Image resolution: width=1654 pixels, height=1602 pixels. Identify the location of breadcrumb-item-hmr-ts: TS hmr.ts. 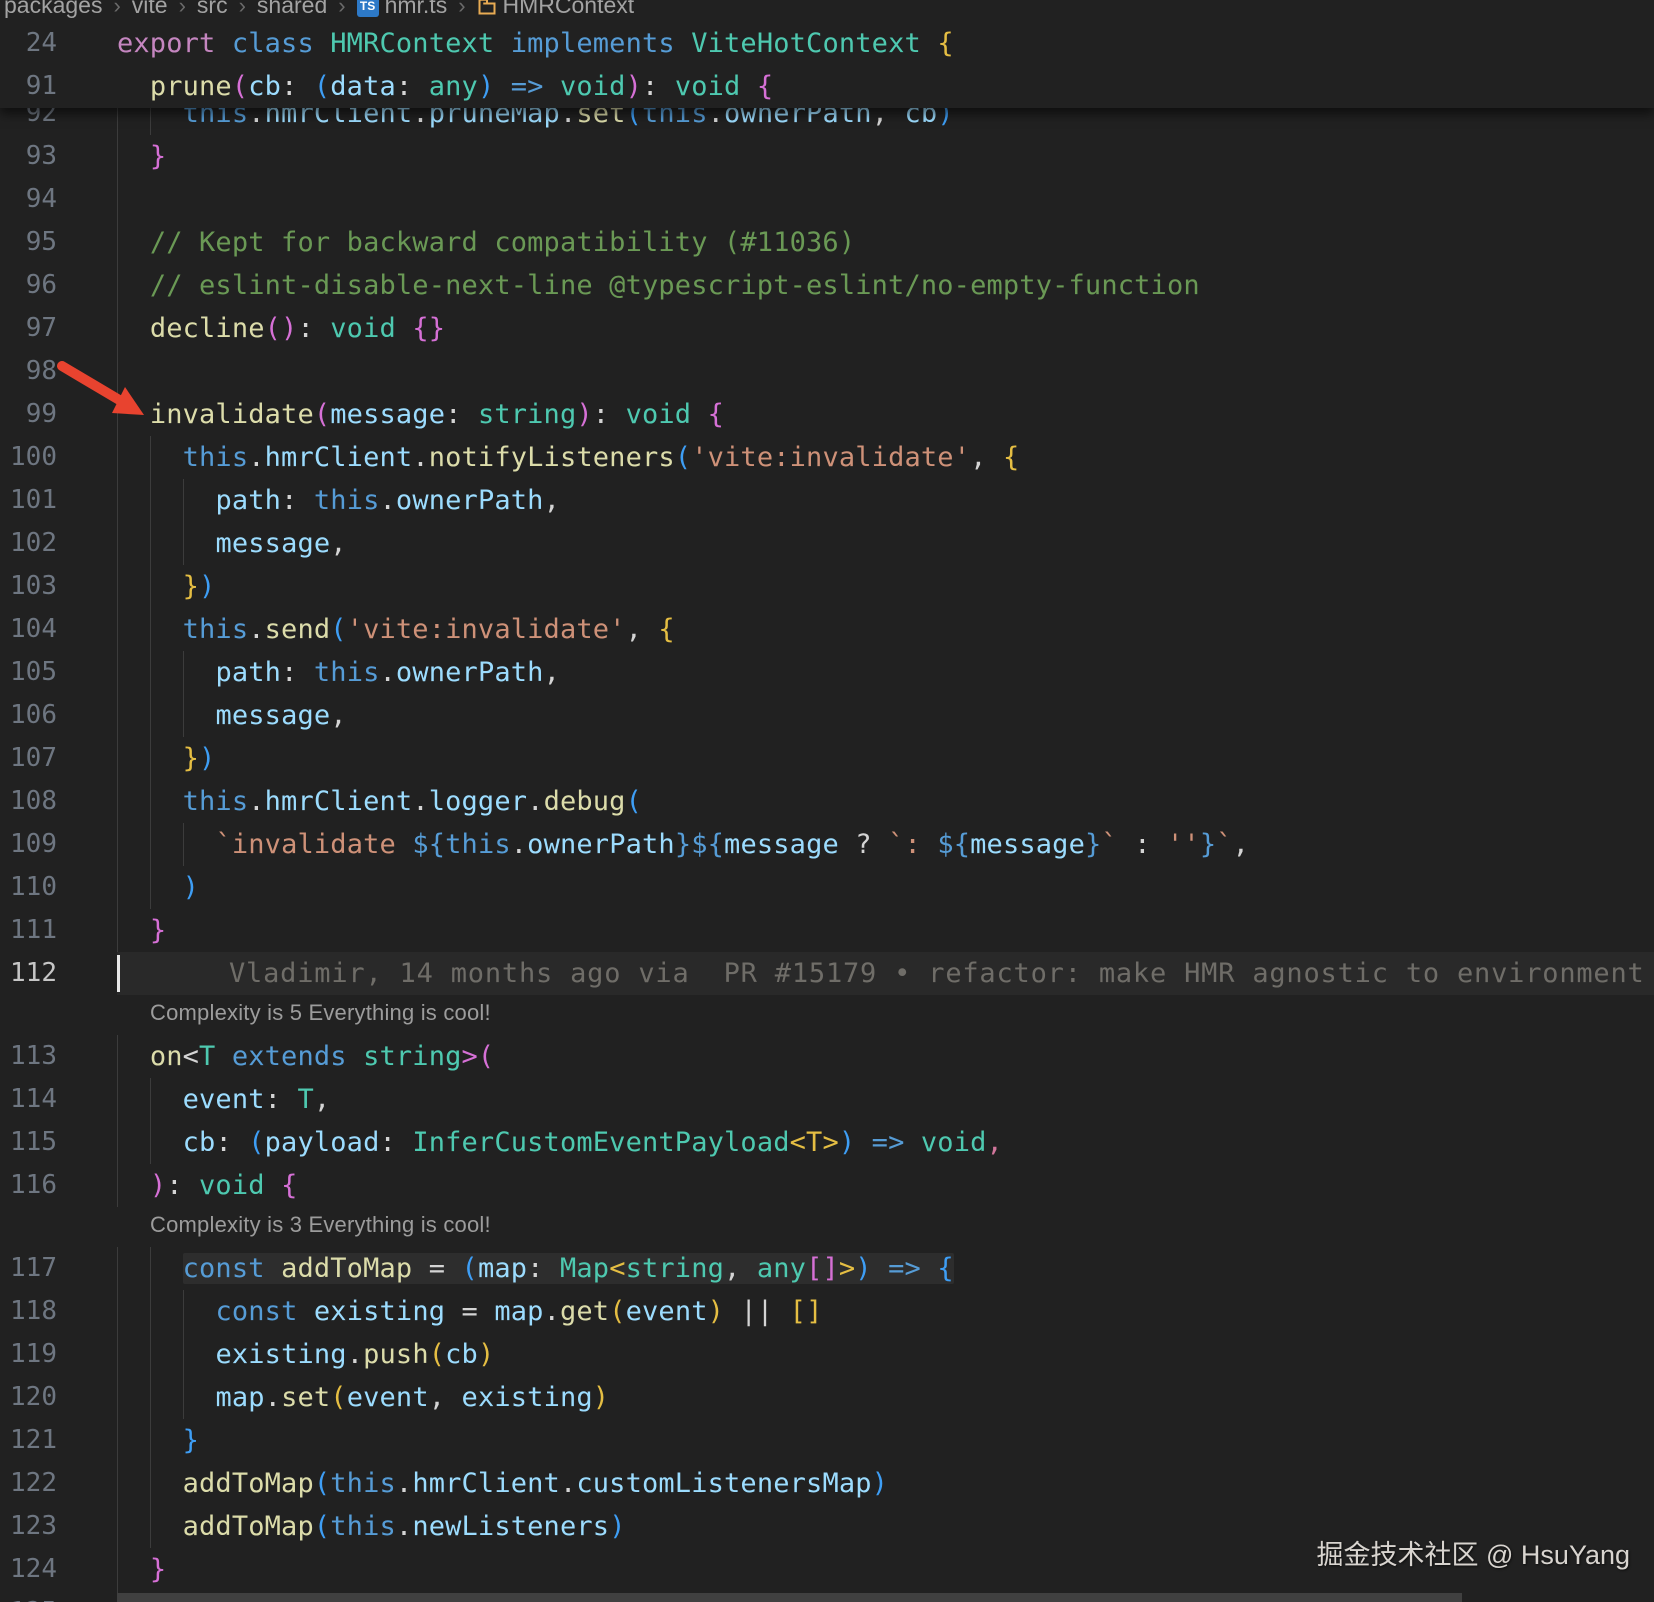
(401, 9).